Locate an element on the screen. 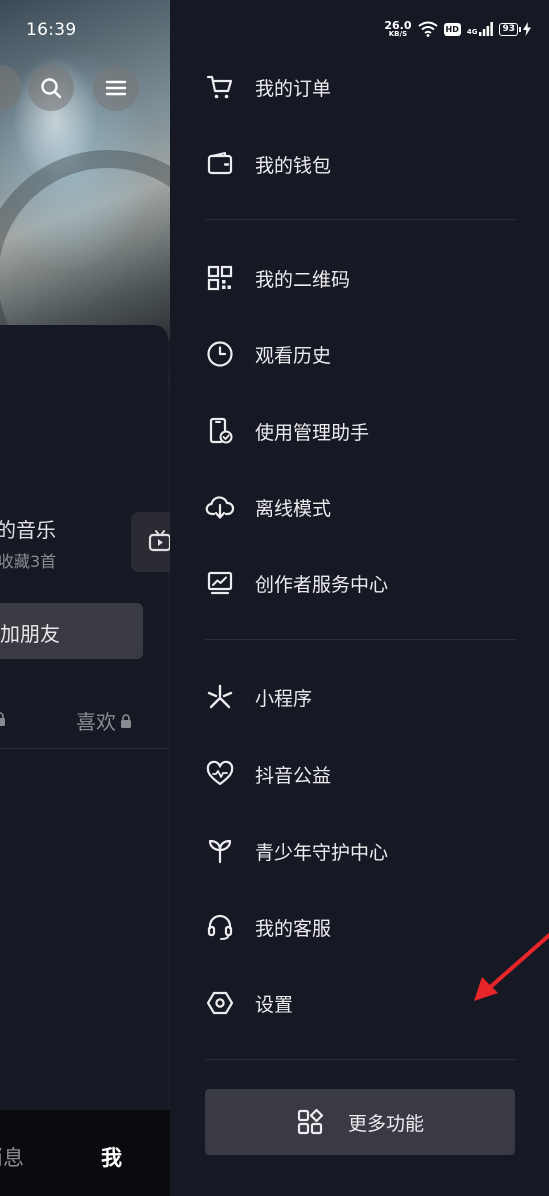  menu-item-mini-programs: 小程序 is located at coordinates (365, 697).